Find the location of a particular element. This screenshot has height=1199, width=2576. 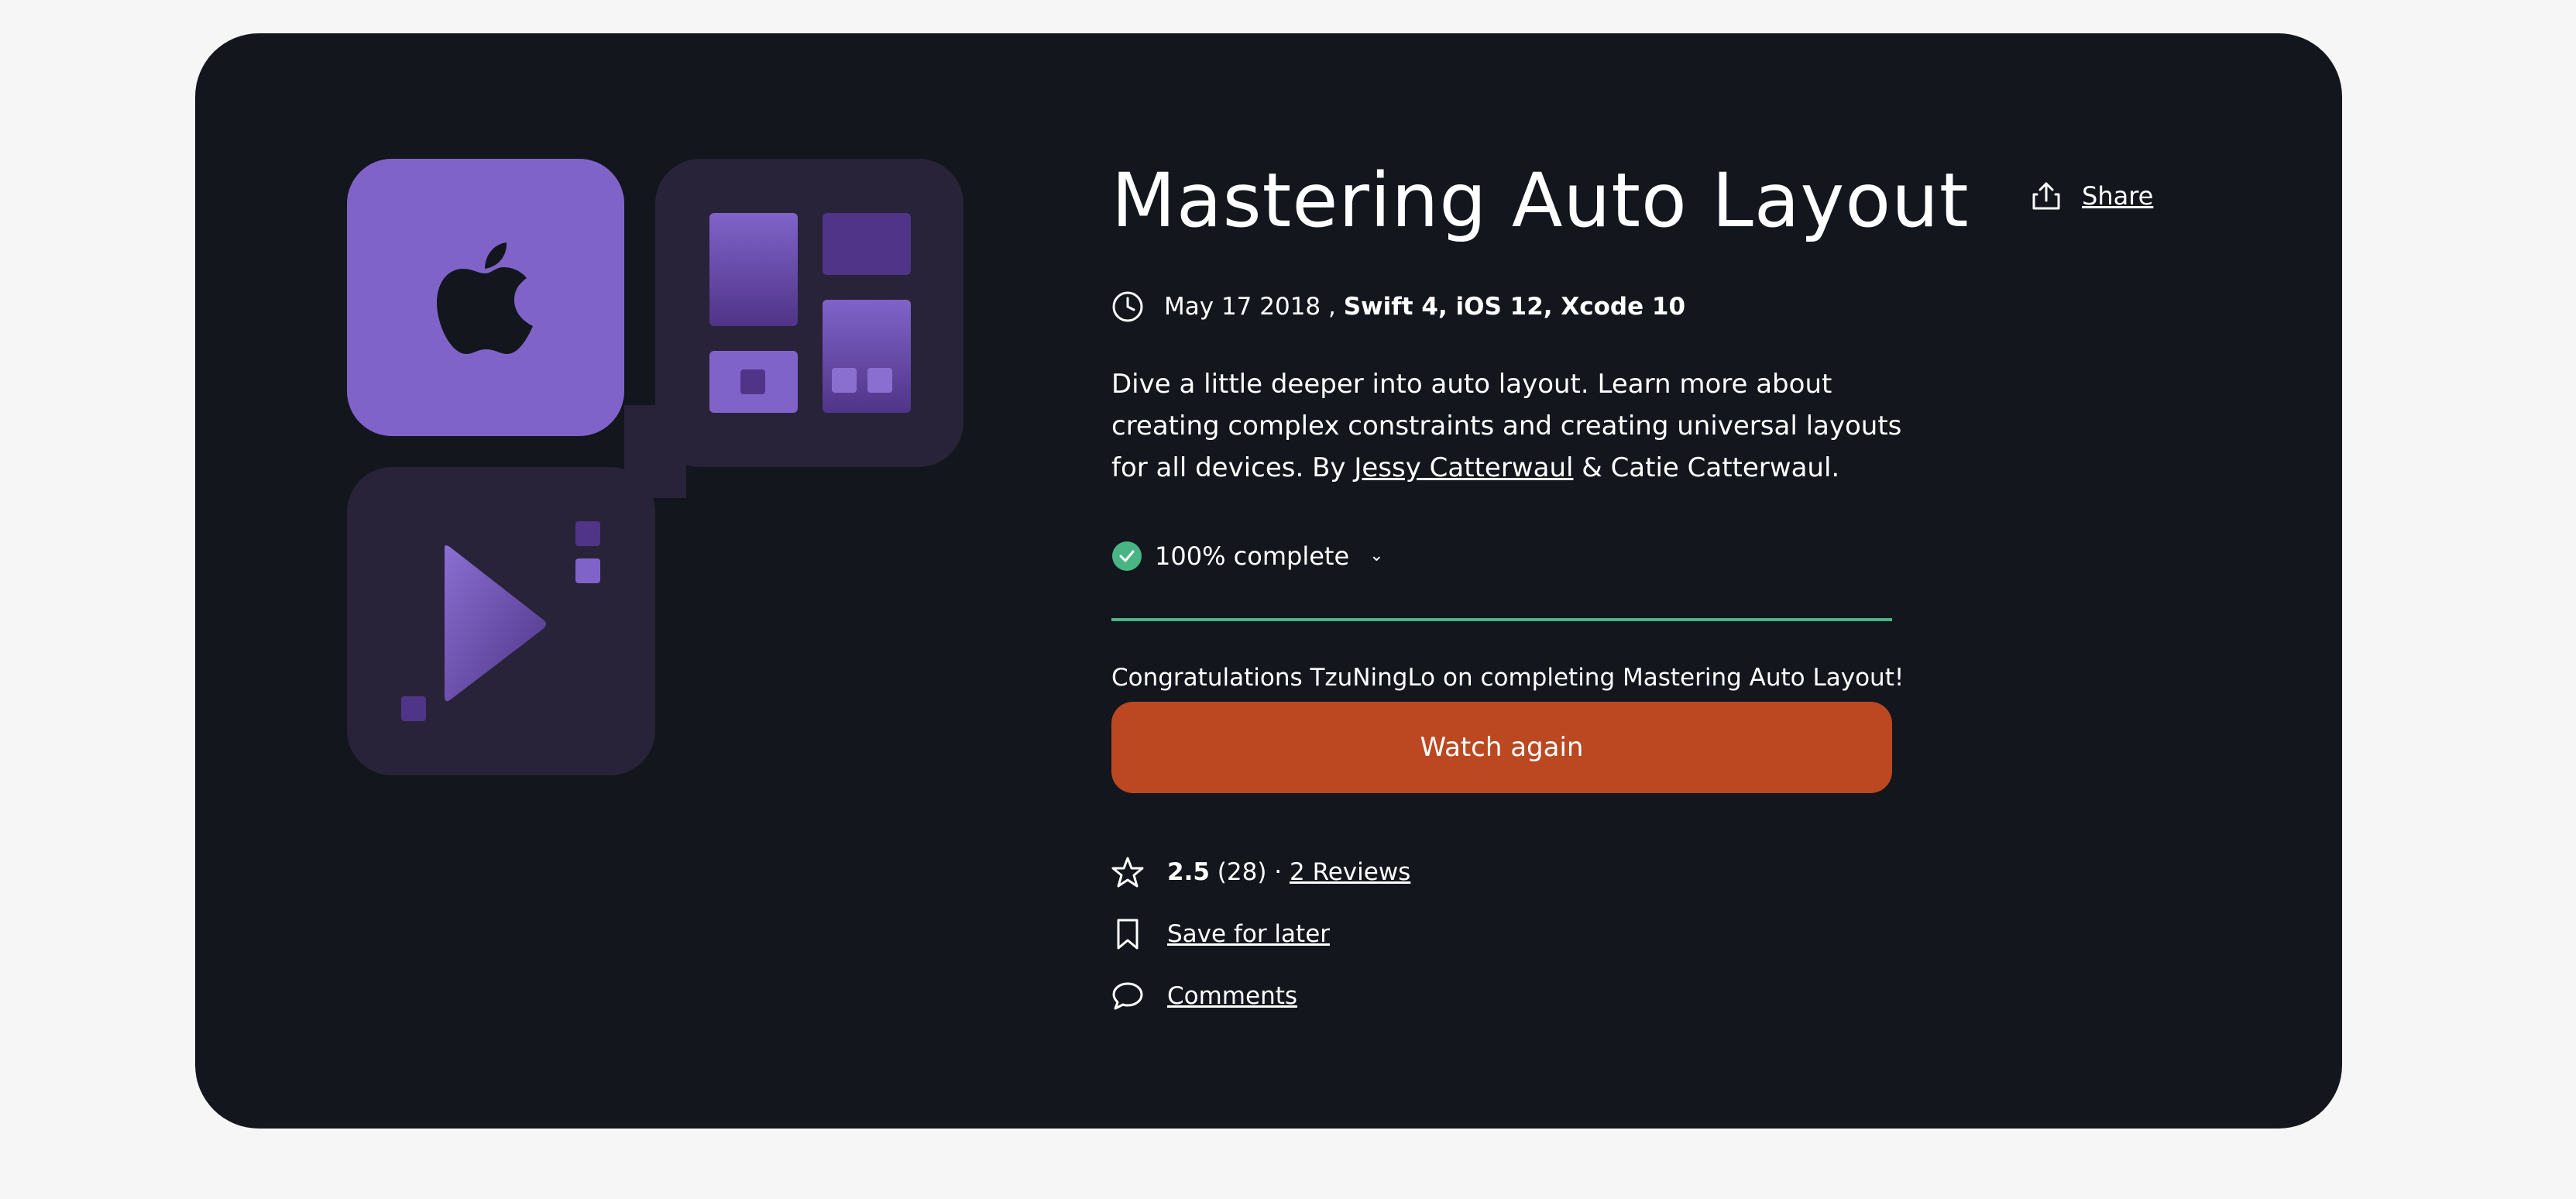

author-link: Jessy Catterwaul is located at coordinates (1463, 467).